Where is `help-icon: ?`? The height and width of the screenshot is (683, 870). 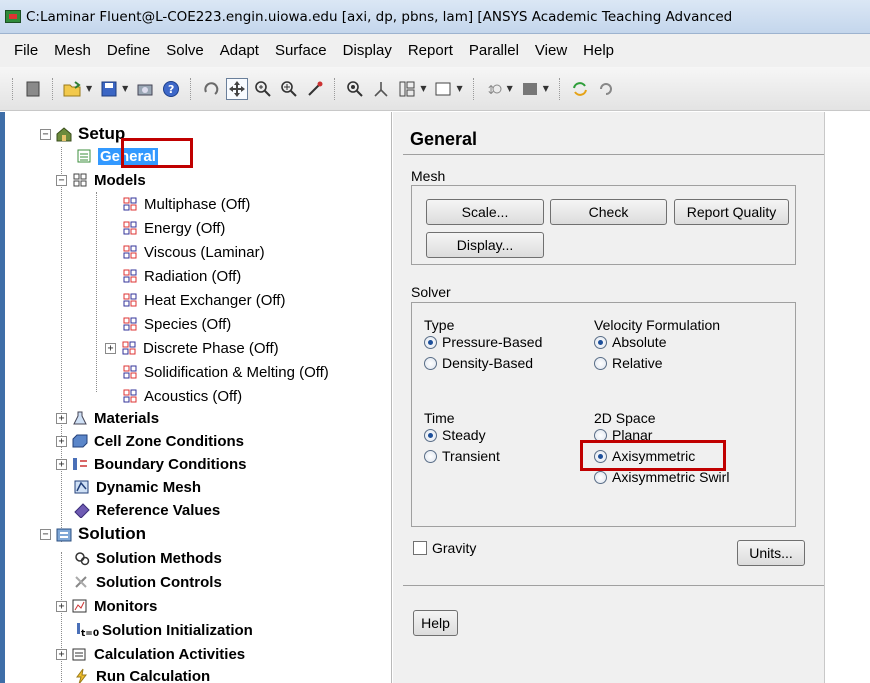 help-icon: ? is located at coordinates (171, 89).